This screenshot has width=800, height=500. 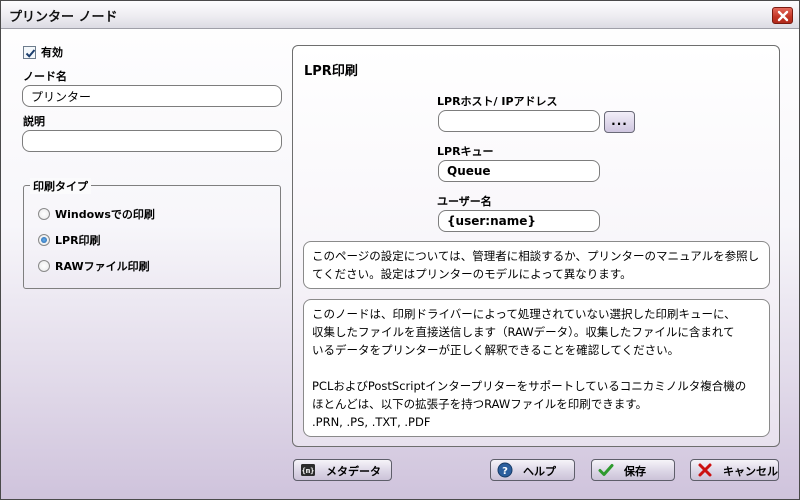 I want to click on radio-windows-print: Windowsでの印刷, so click(x=96, y=214).